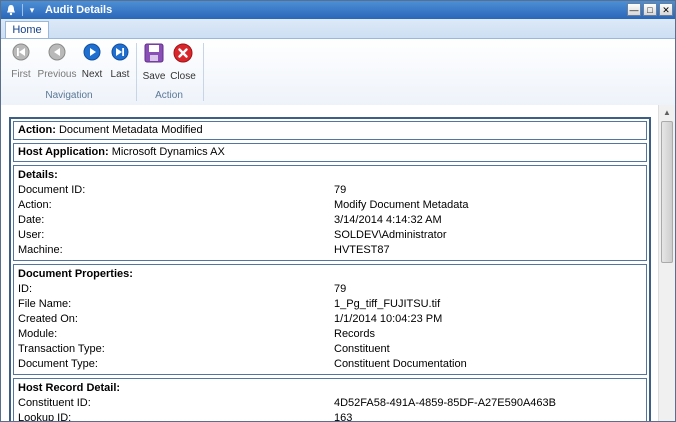 The image size is (676, 422). Describe the element at coordinates (57, 52) in the screenshot. I see `previous-icon` at that location.